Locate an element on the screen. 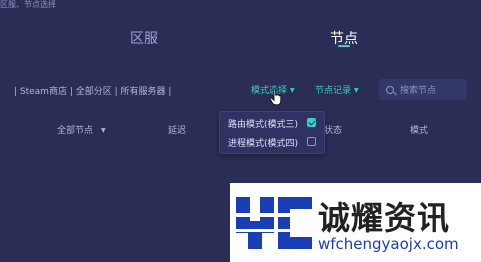  watermark-logo-icon is located at coordinates (273, 223).